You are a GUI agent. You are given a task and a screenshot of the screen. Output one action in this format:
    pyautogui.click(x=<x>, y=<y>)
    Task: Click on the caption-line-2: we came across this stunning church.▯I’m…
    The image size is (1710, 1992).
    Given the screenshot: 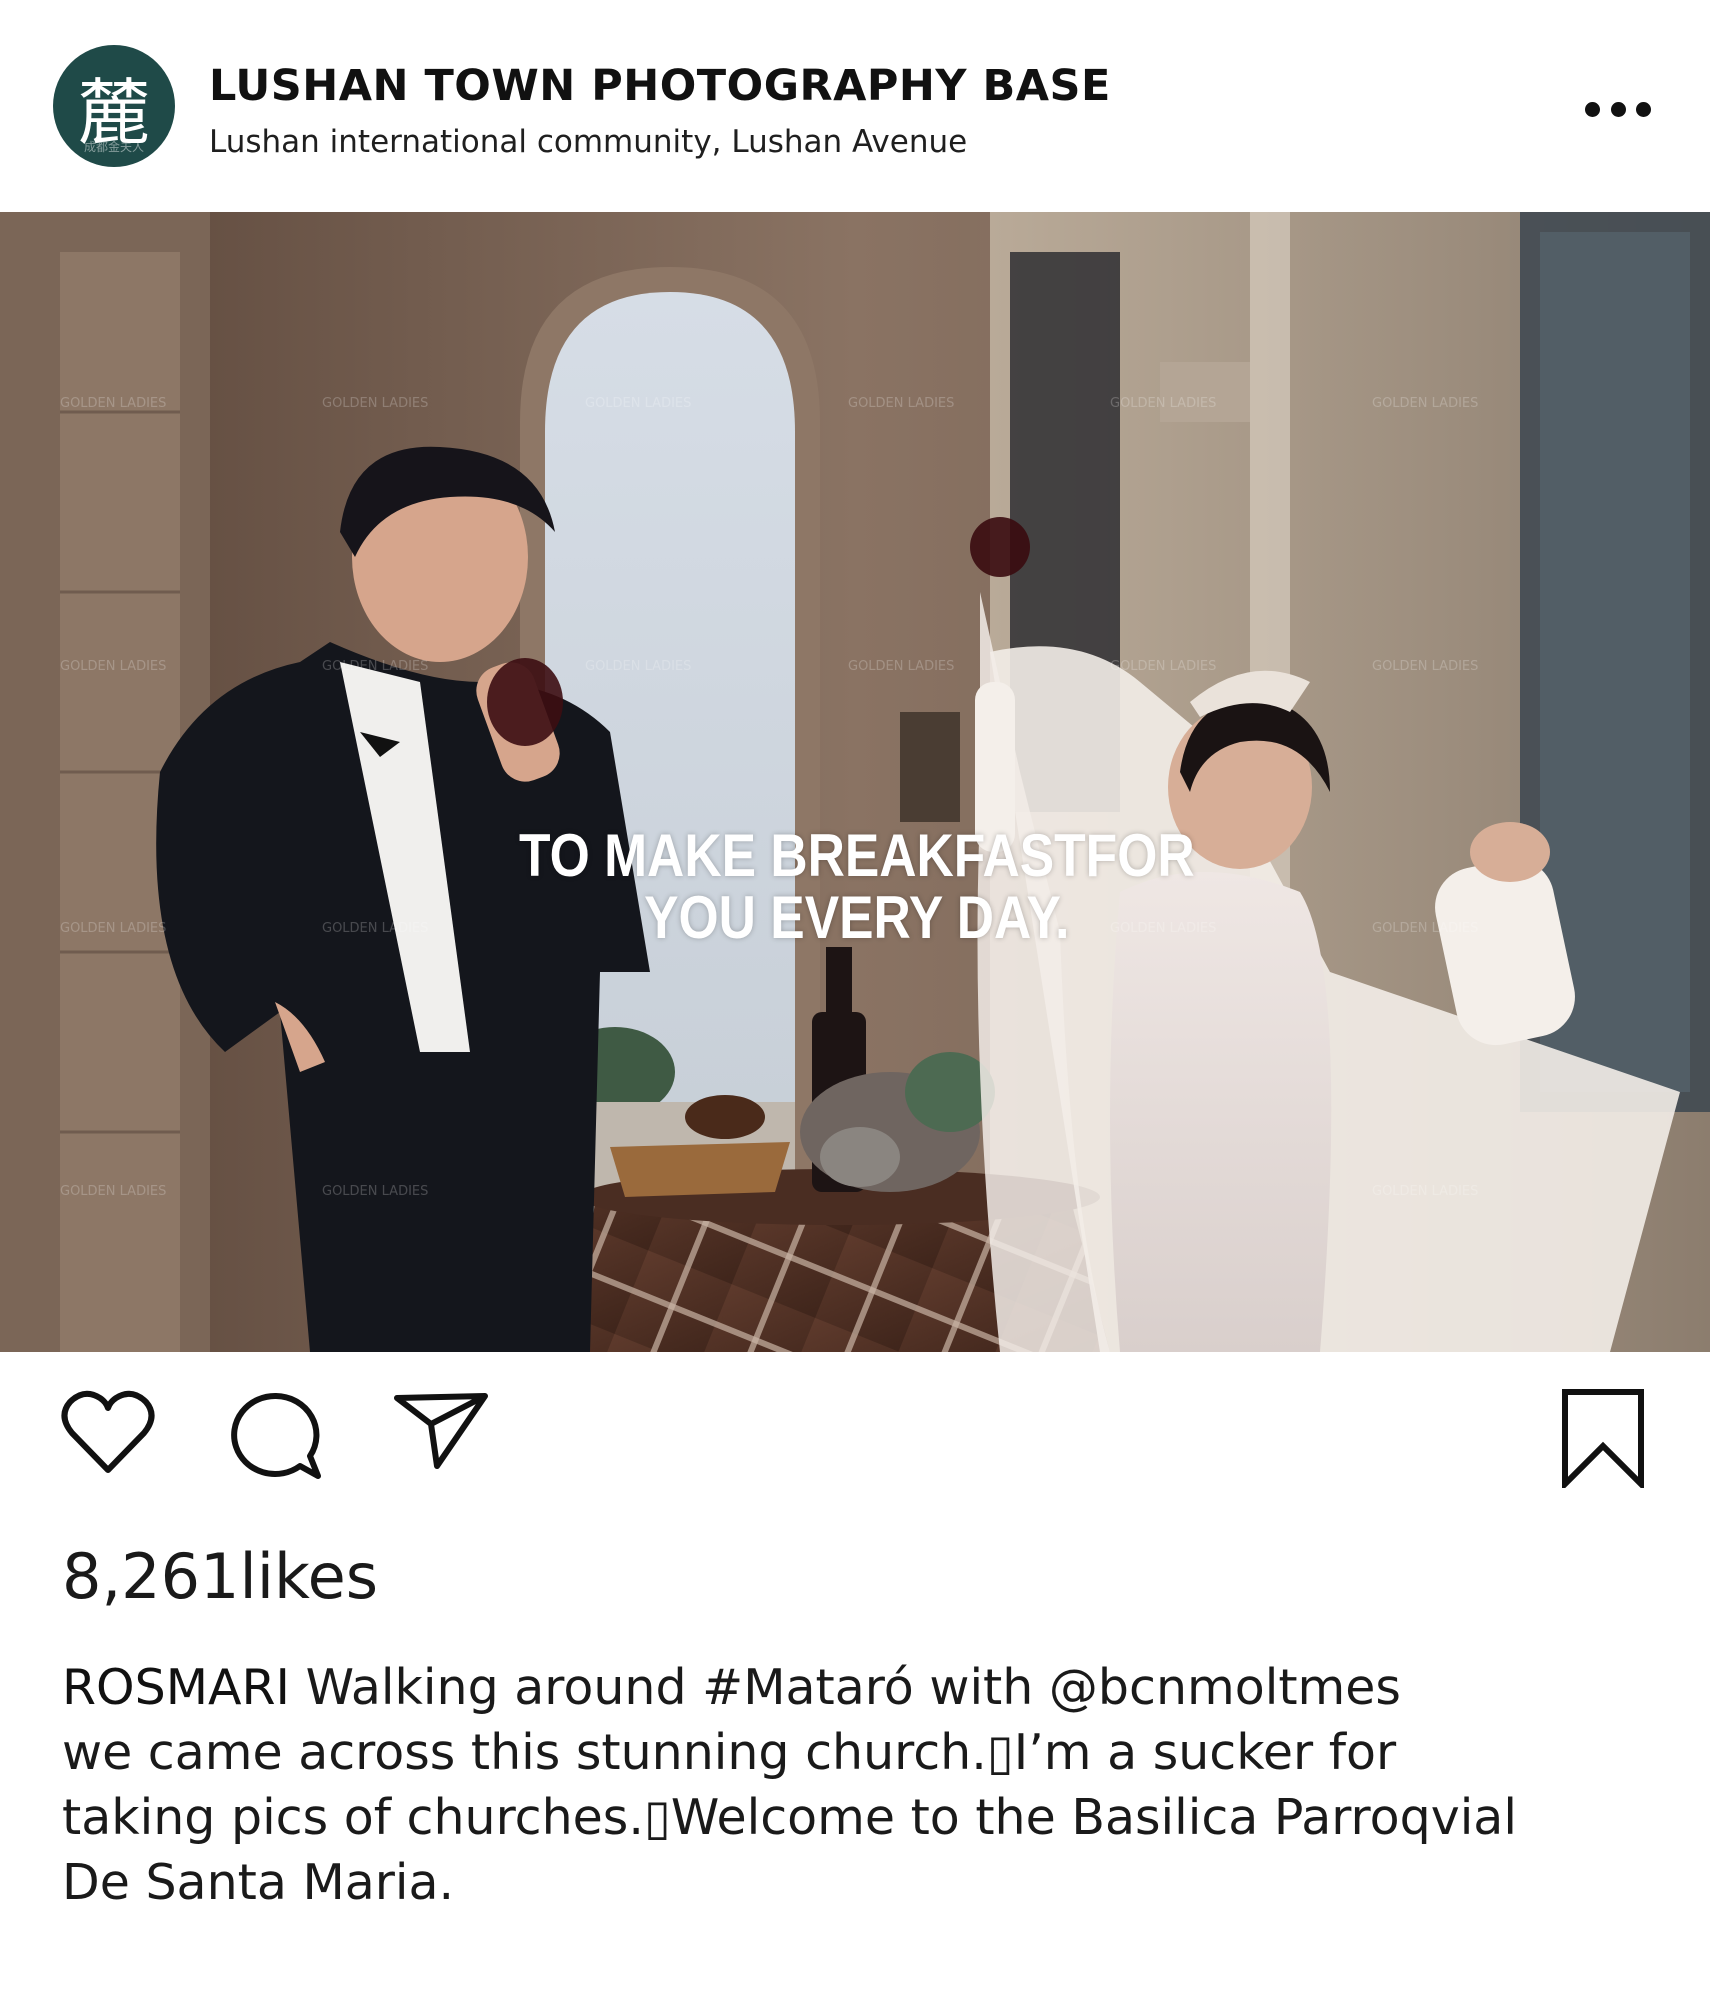 What is the action you would take?
    pyautogui.click(x=729, y=1752)
    